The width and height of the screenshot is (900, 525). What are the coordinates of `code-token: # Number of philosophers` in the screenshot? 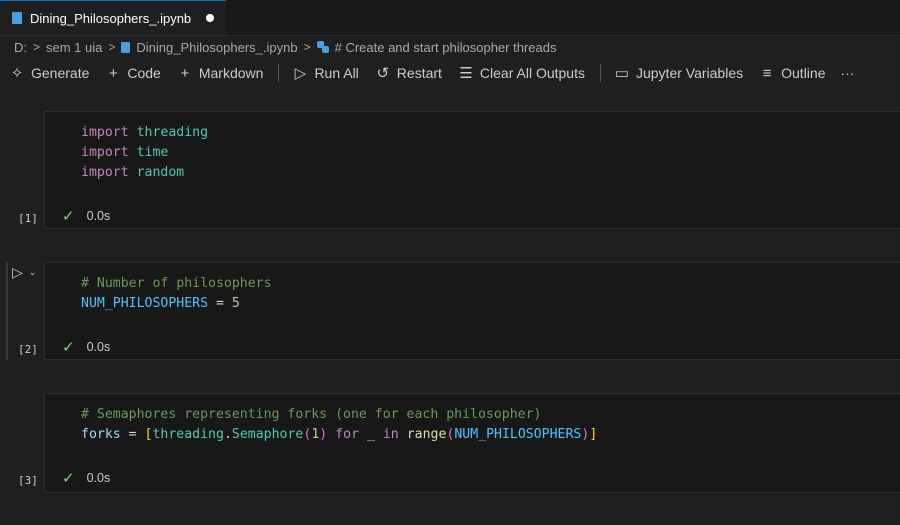 It's located at (176, 283).